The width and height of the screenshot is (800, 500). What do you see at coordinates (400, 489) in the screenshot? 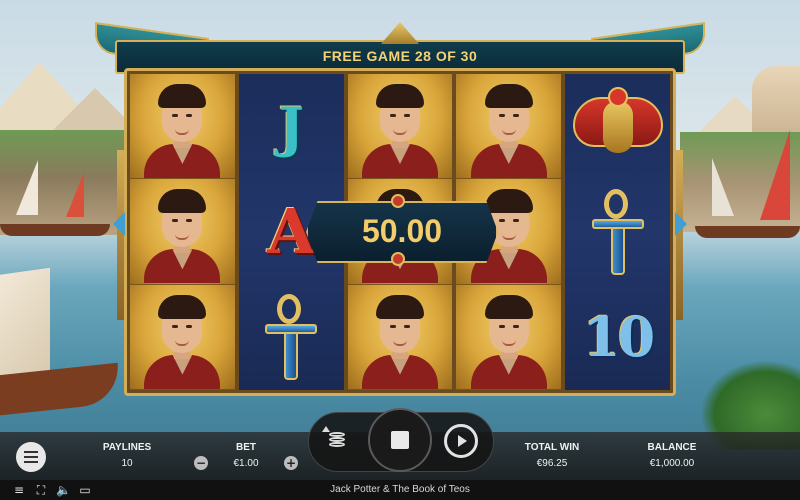
I see `game-title: Jack Potter & The Book of Teos` at bounding box center [400, 489].